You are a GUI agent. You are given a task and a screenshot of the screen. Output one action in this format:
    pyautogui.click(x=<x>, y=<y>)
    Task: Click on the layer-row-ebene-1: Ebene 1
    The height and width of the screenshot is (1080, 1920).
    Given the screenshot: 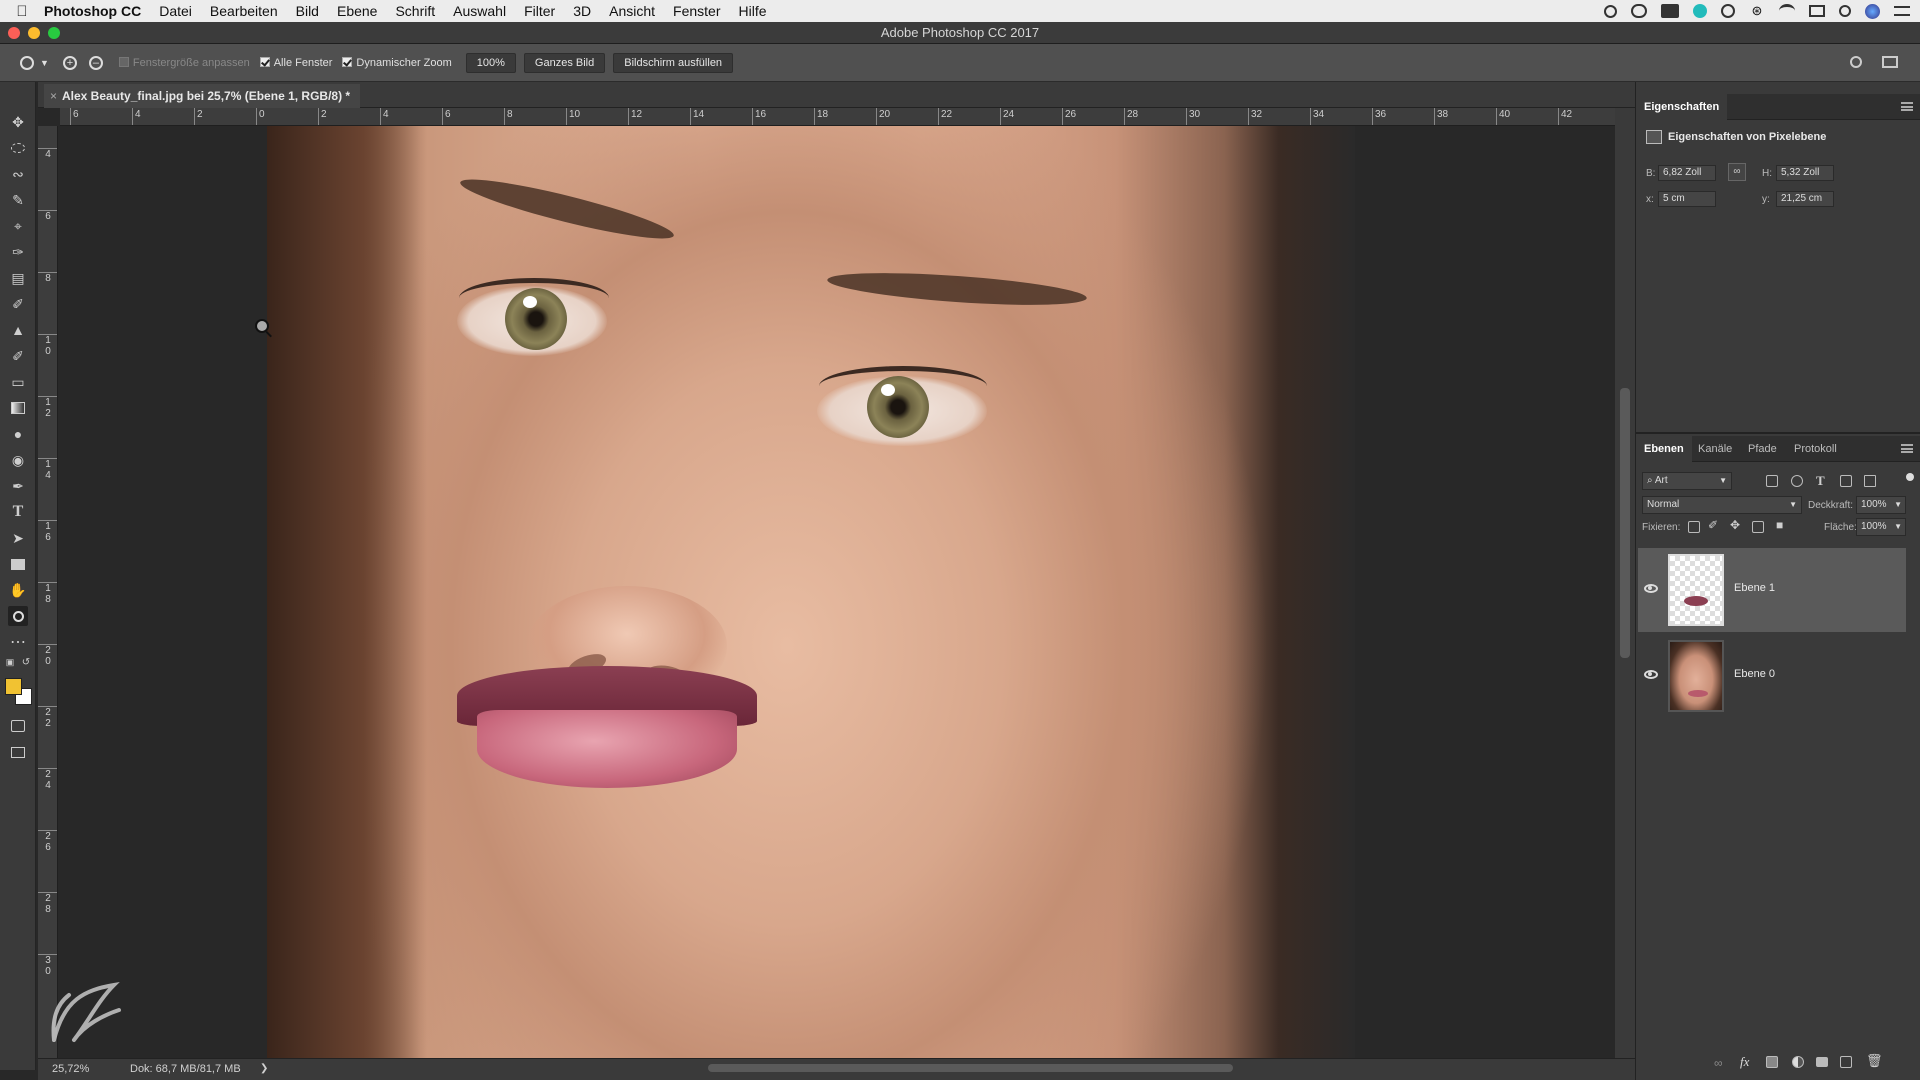 What is the action you would take?
    pyautogui.click(x=1772, y=590)
    